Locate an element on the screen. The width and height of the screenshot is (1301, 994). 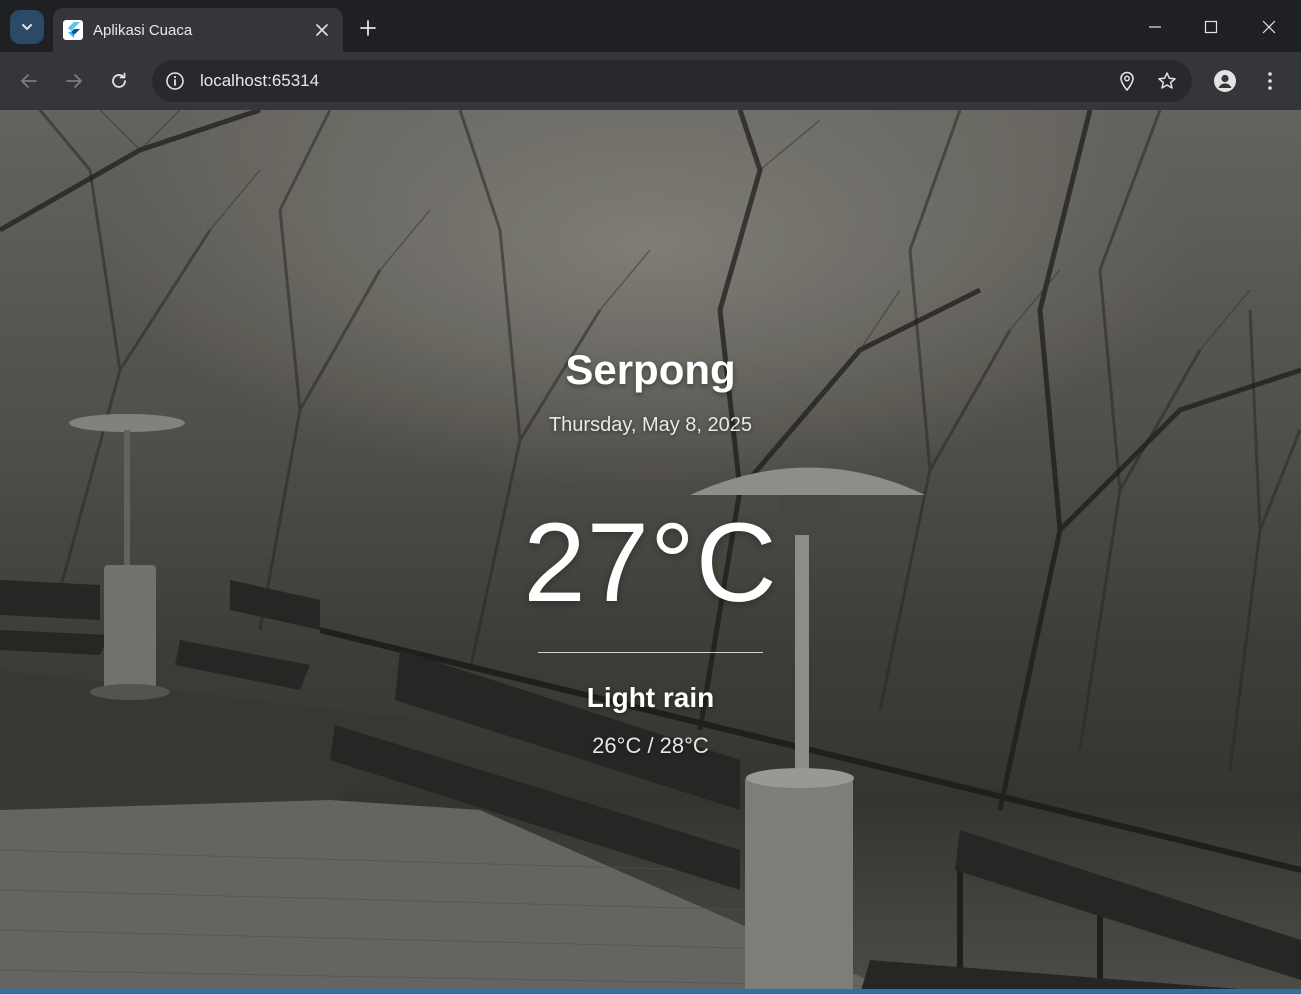
tab-close-button is located at coordinates (322, 30).